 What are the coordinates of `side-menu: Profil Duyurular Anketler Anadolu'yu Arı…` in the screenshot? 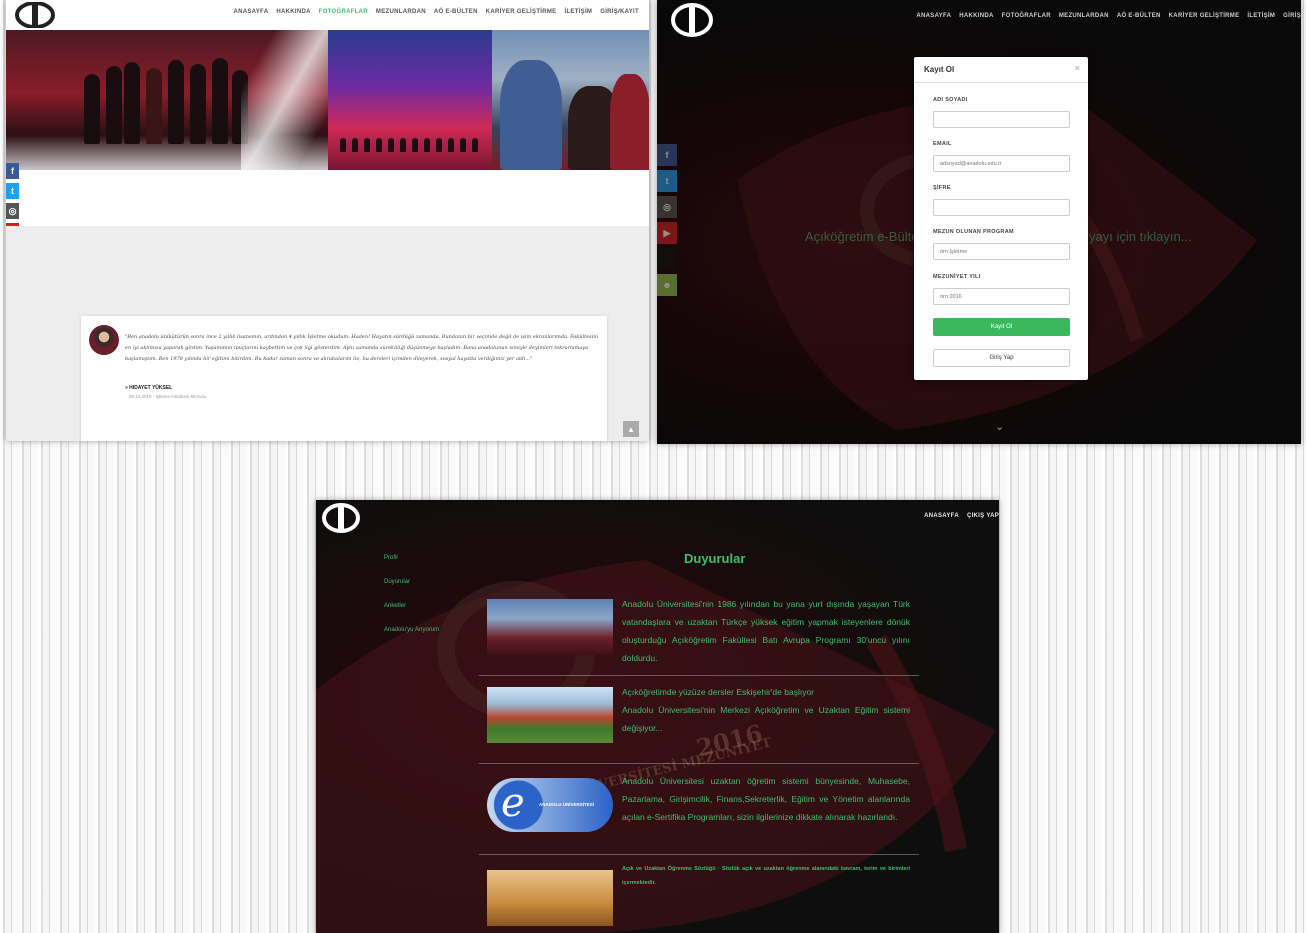 It's located at (411, 594).